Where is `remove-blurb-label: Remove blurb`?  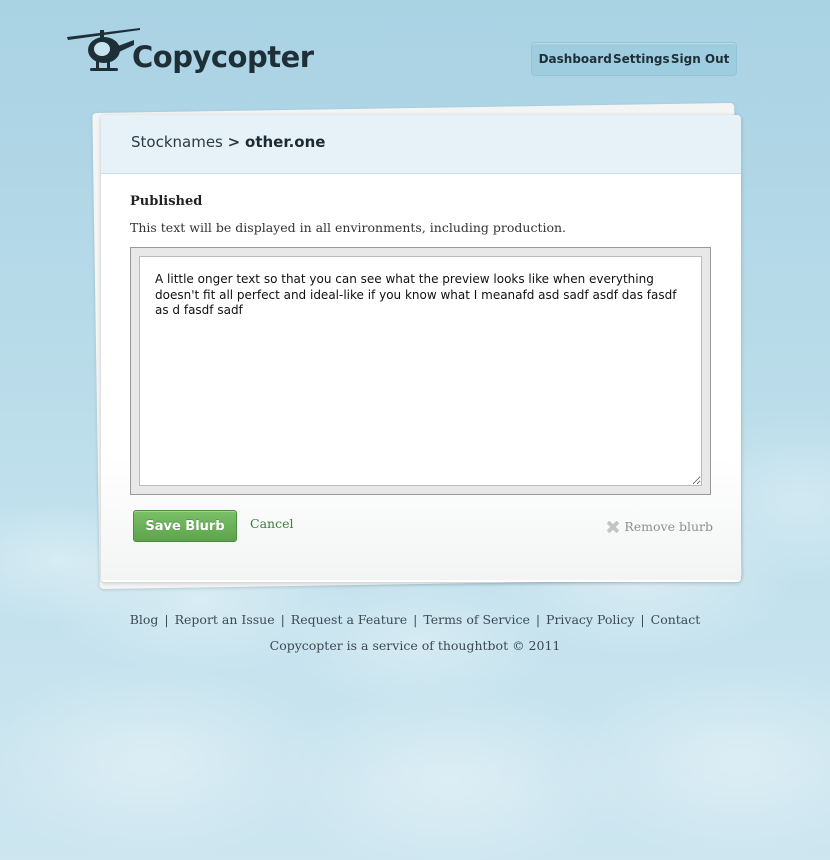 remove-blurb-label: Remove blurb is located at coordinates (668, 526).